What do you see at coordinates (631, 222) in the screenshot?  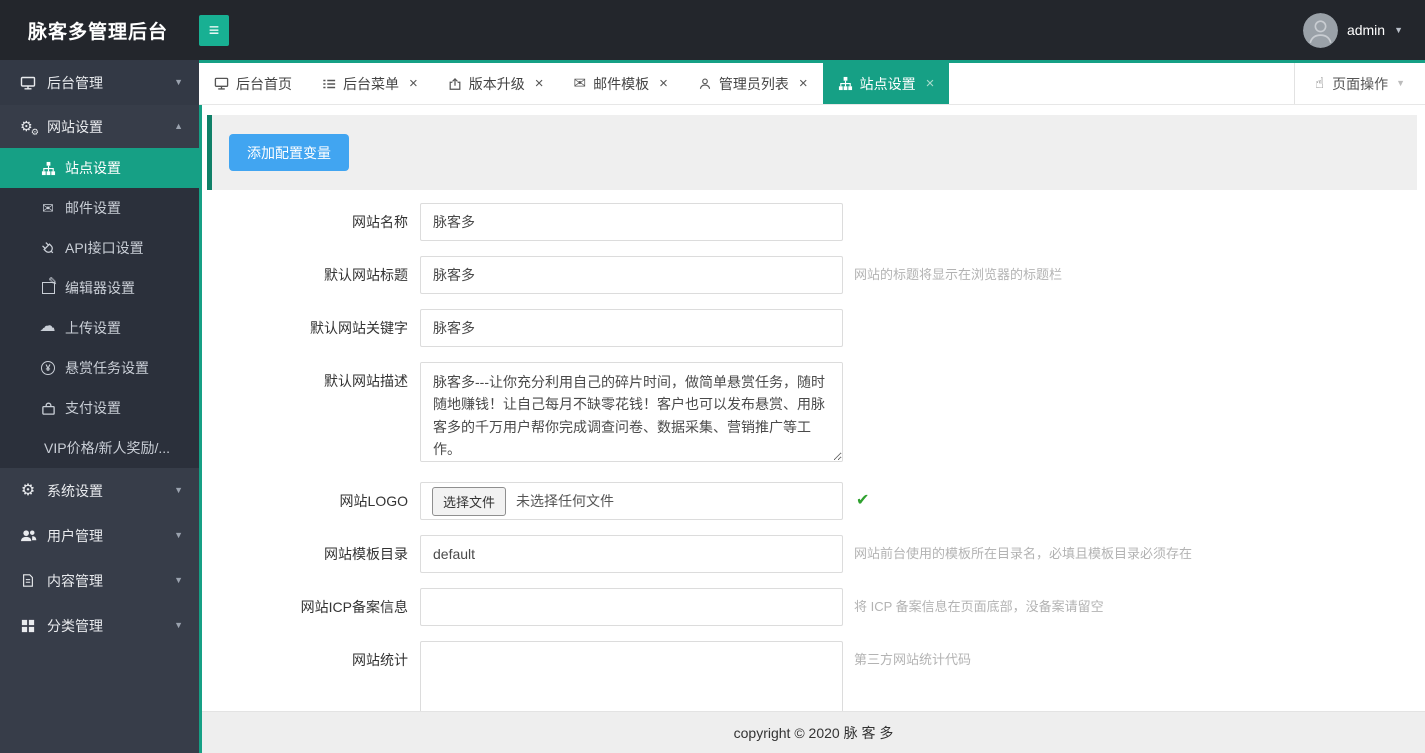 I see `site-name-input` at bounding box center [631, 222].